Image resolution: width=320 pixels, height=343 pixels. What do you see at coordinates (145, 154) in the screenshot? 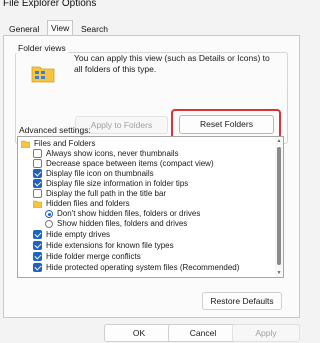
I see `setting-always-show-icons: Always show icons, never thumbnails` at bounding box center [145, 154].